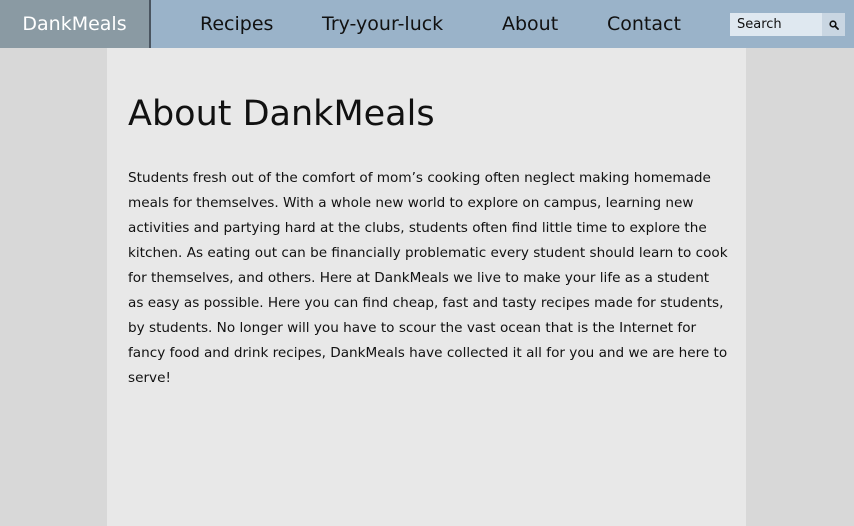 The image size is (854, 526). Describe the element at coordinates (75, 24) in the screenshot. I see `brand-logo-link: DankMeals` at that location.